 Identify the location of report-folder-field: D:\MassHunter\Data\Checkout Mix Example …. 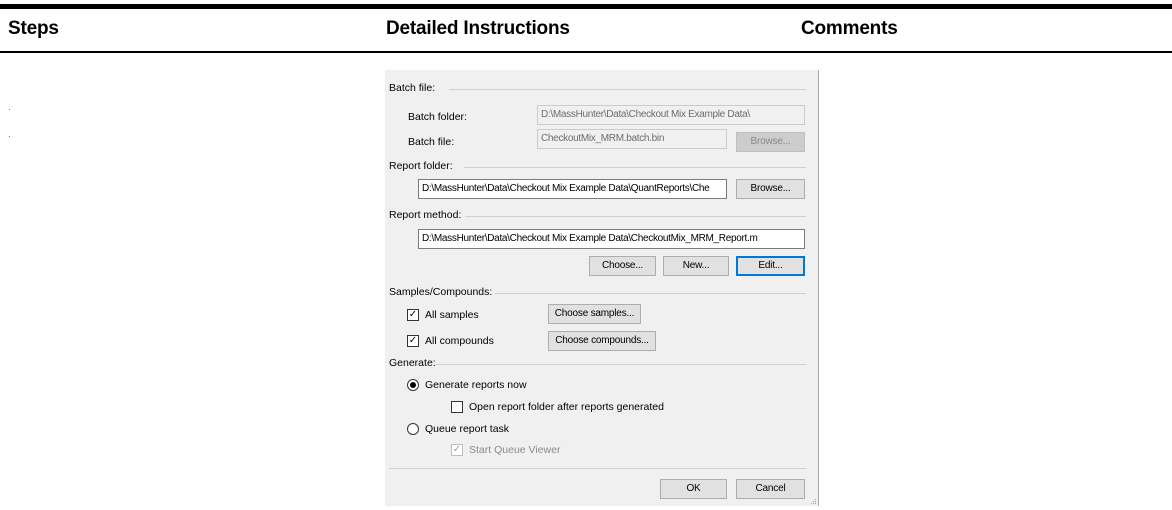
(572, 189).